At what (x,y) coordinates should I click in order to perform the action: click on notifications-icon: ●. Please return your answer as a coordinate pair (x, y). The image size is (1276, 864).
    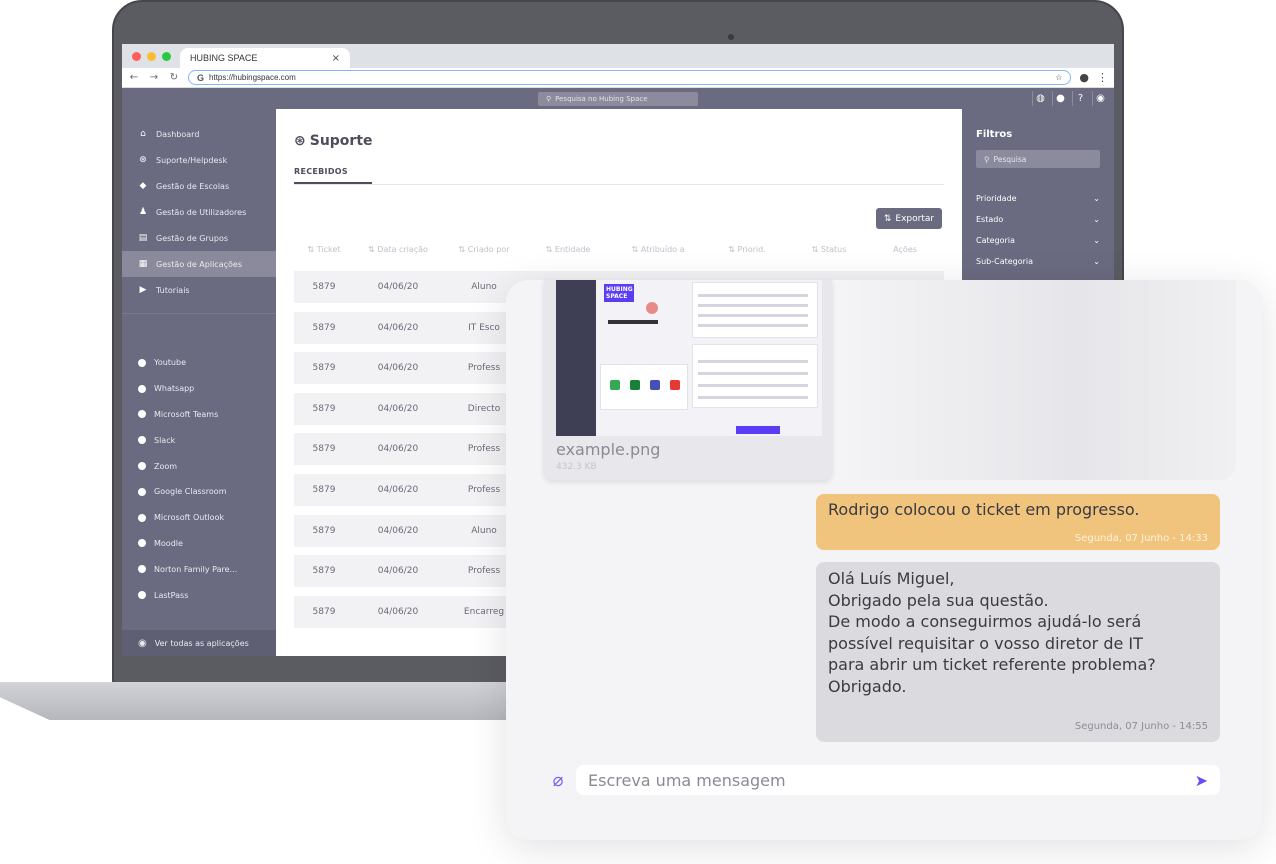
    Looking at the image, I should click on (1060, 98).